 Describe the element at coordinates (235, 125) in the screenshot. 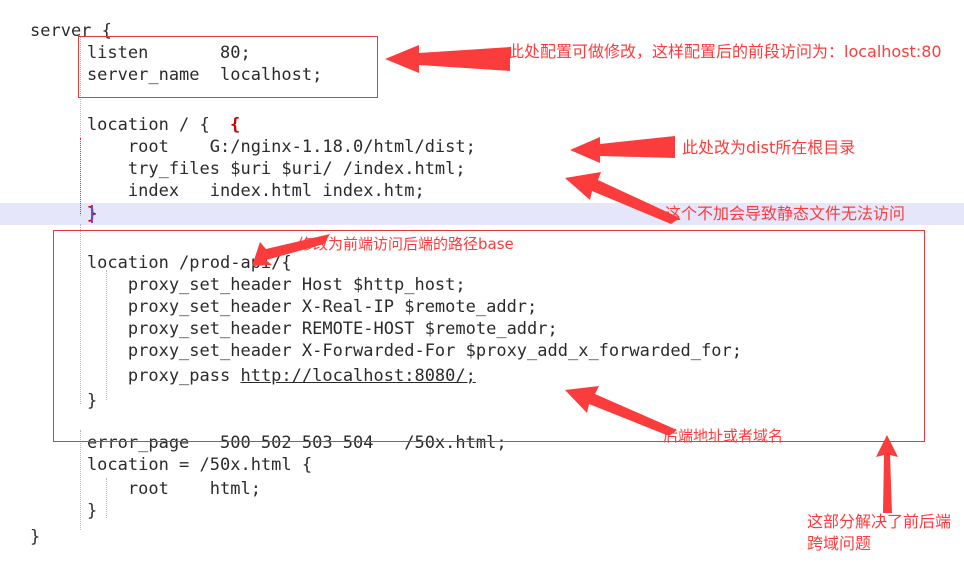

I see `matching-brace-open: {` at that location.